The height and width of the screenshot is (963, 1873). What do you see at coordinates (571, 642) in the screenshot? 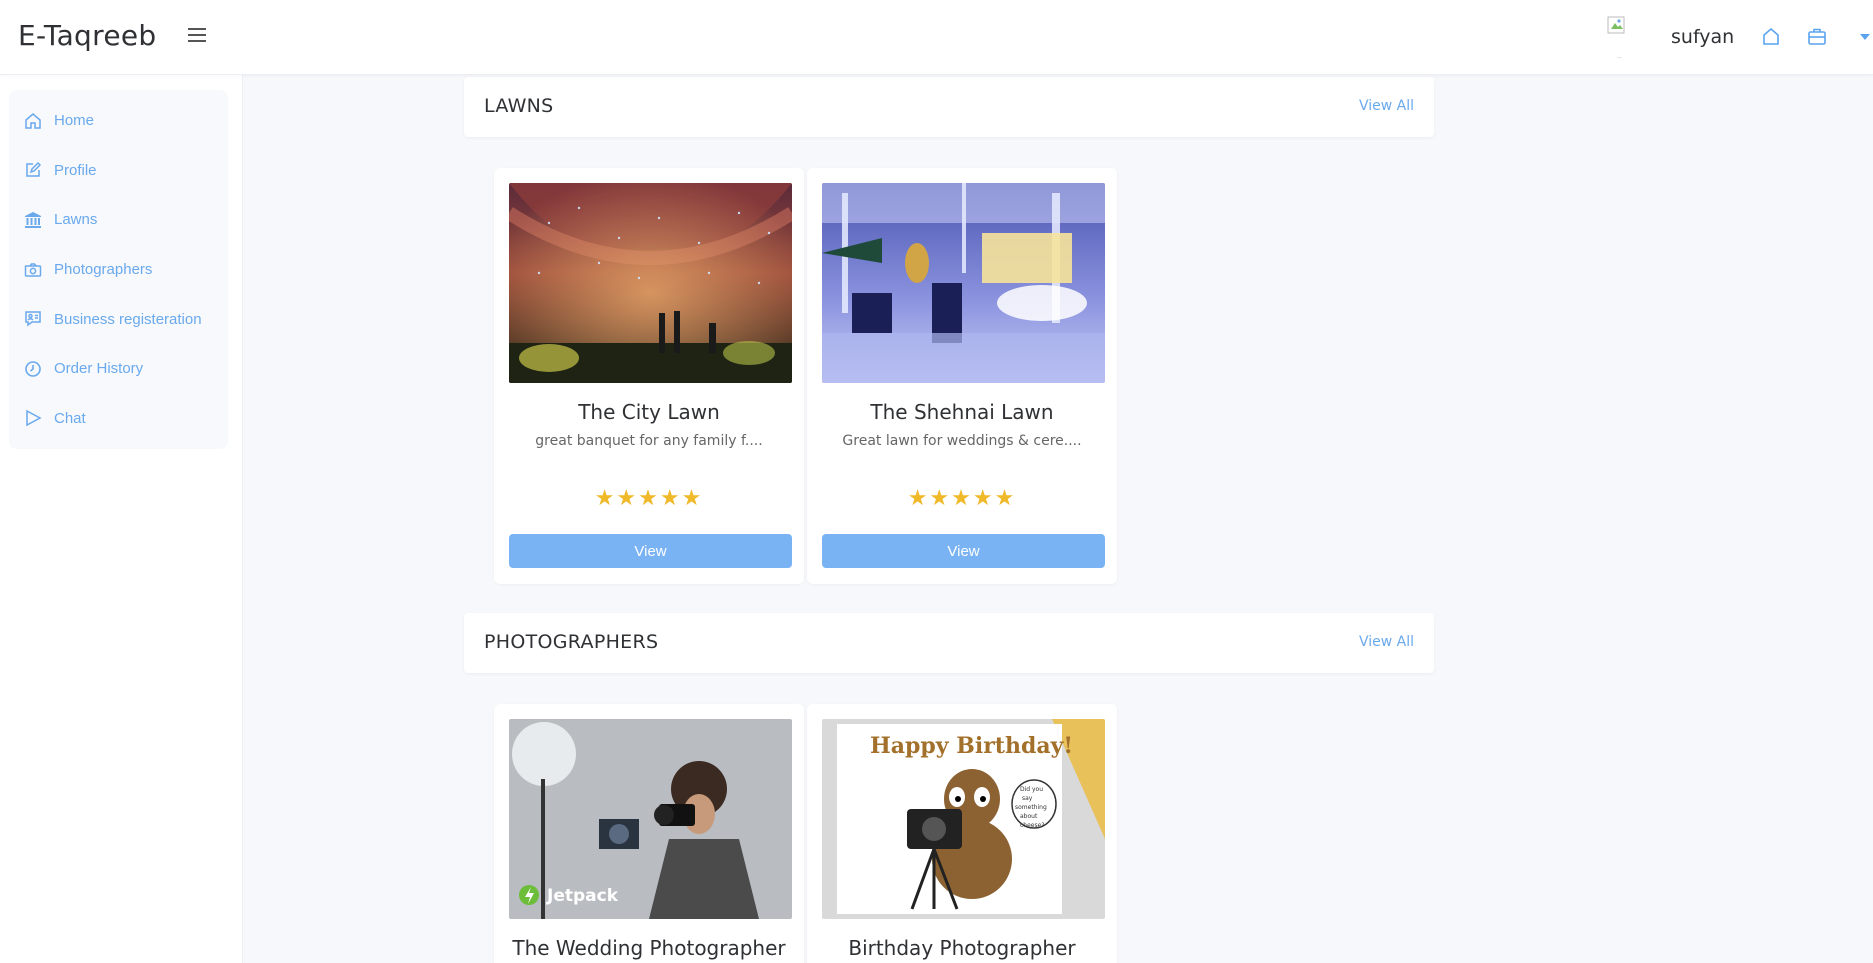
I see `section-title: PHOTOGRAPHERS` at bounding box center [571, 642].